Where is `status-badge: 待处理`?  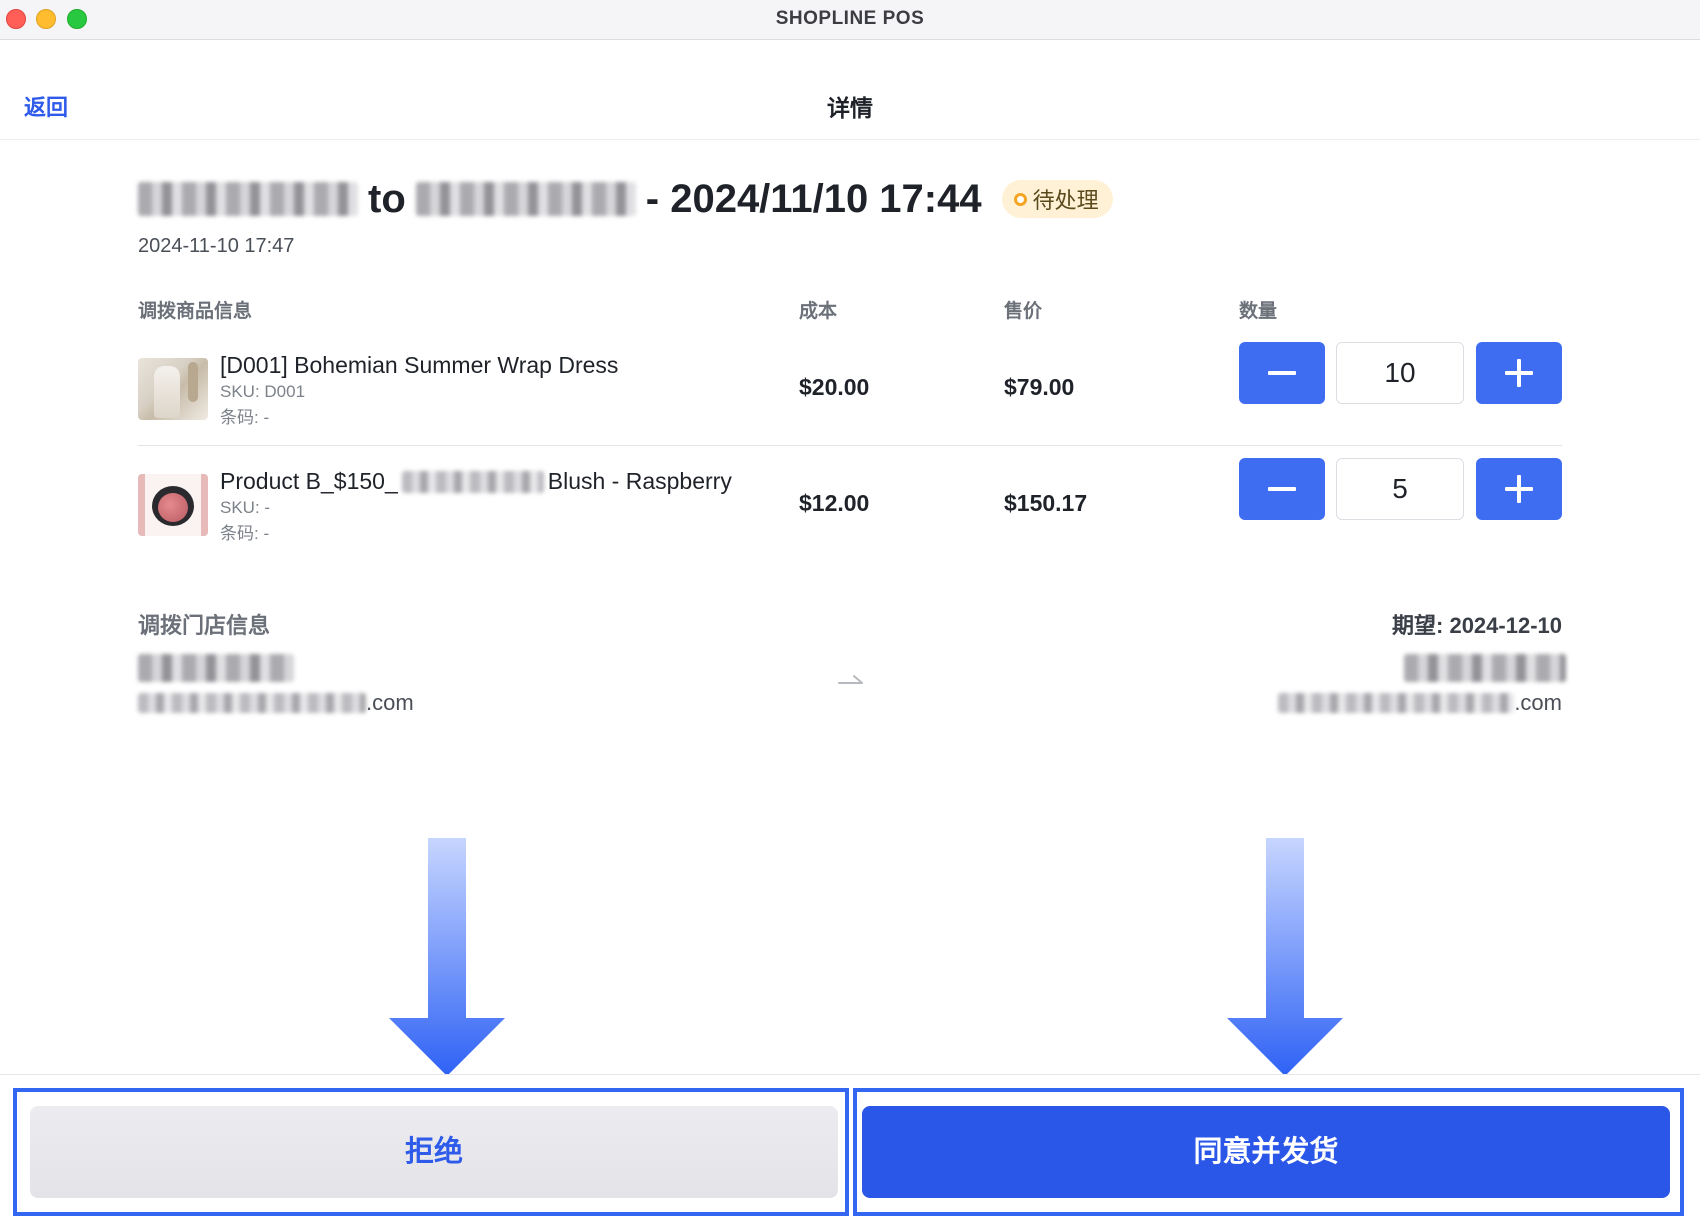
status-badge: 待处理 is located at coordinates (1057, 199).